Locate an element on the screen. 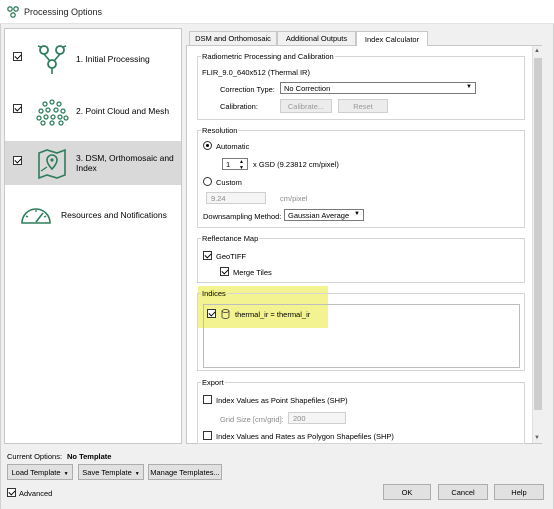 The width and height of the screenshot is (554, 509). sidebar-item-label: 1. Initial Processing is located at coordinates (113, 59).